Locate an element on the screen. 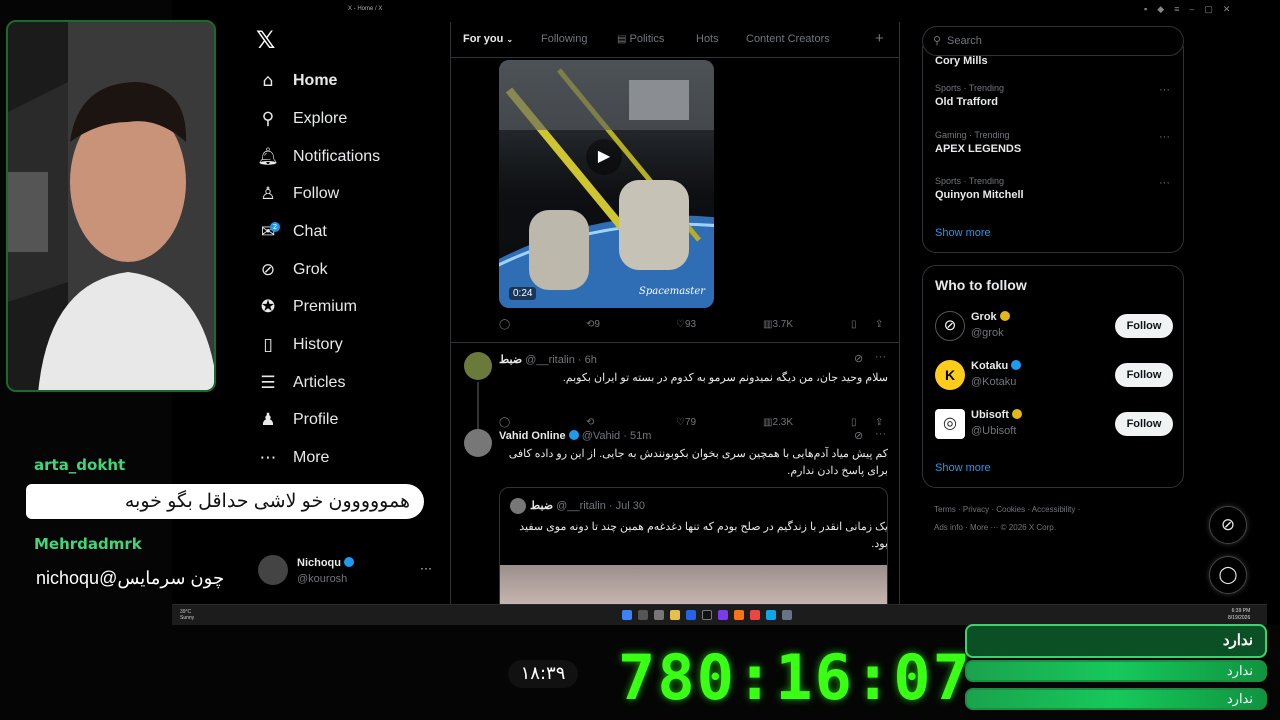 The image size is (1280, 720). search-bar: ⚲ Search is located at coordinates (1053, 41).